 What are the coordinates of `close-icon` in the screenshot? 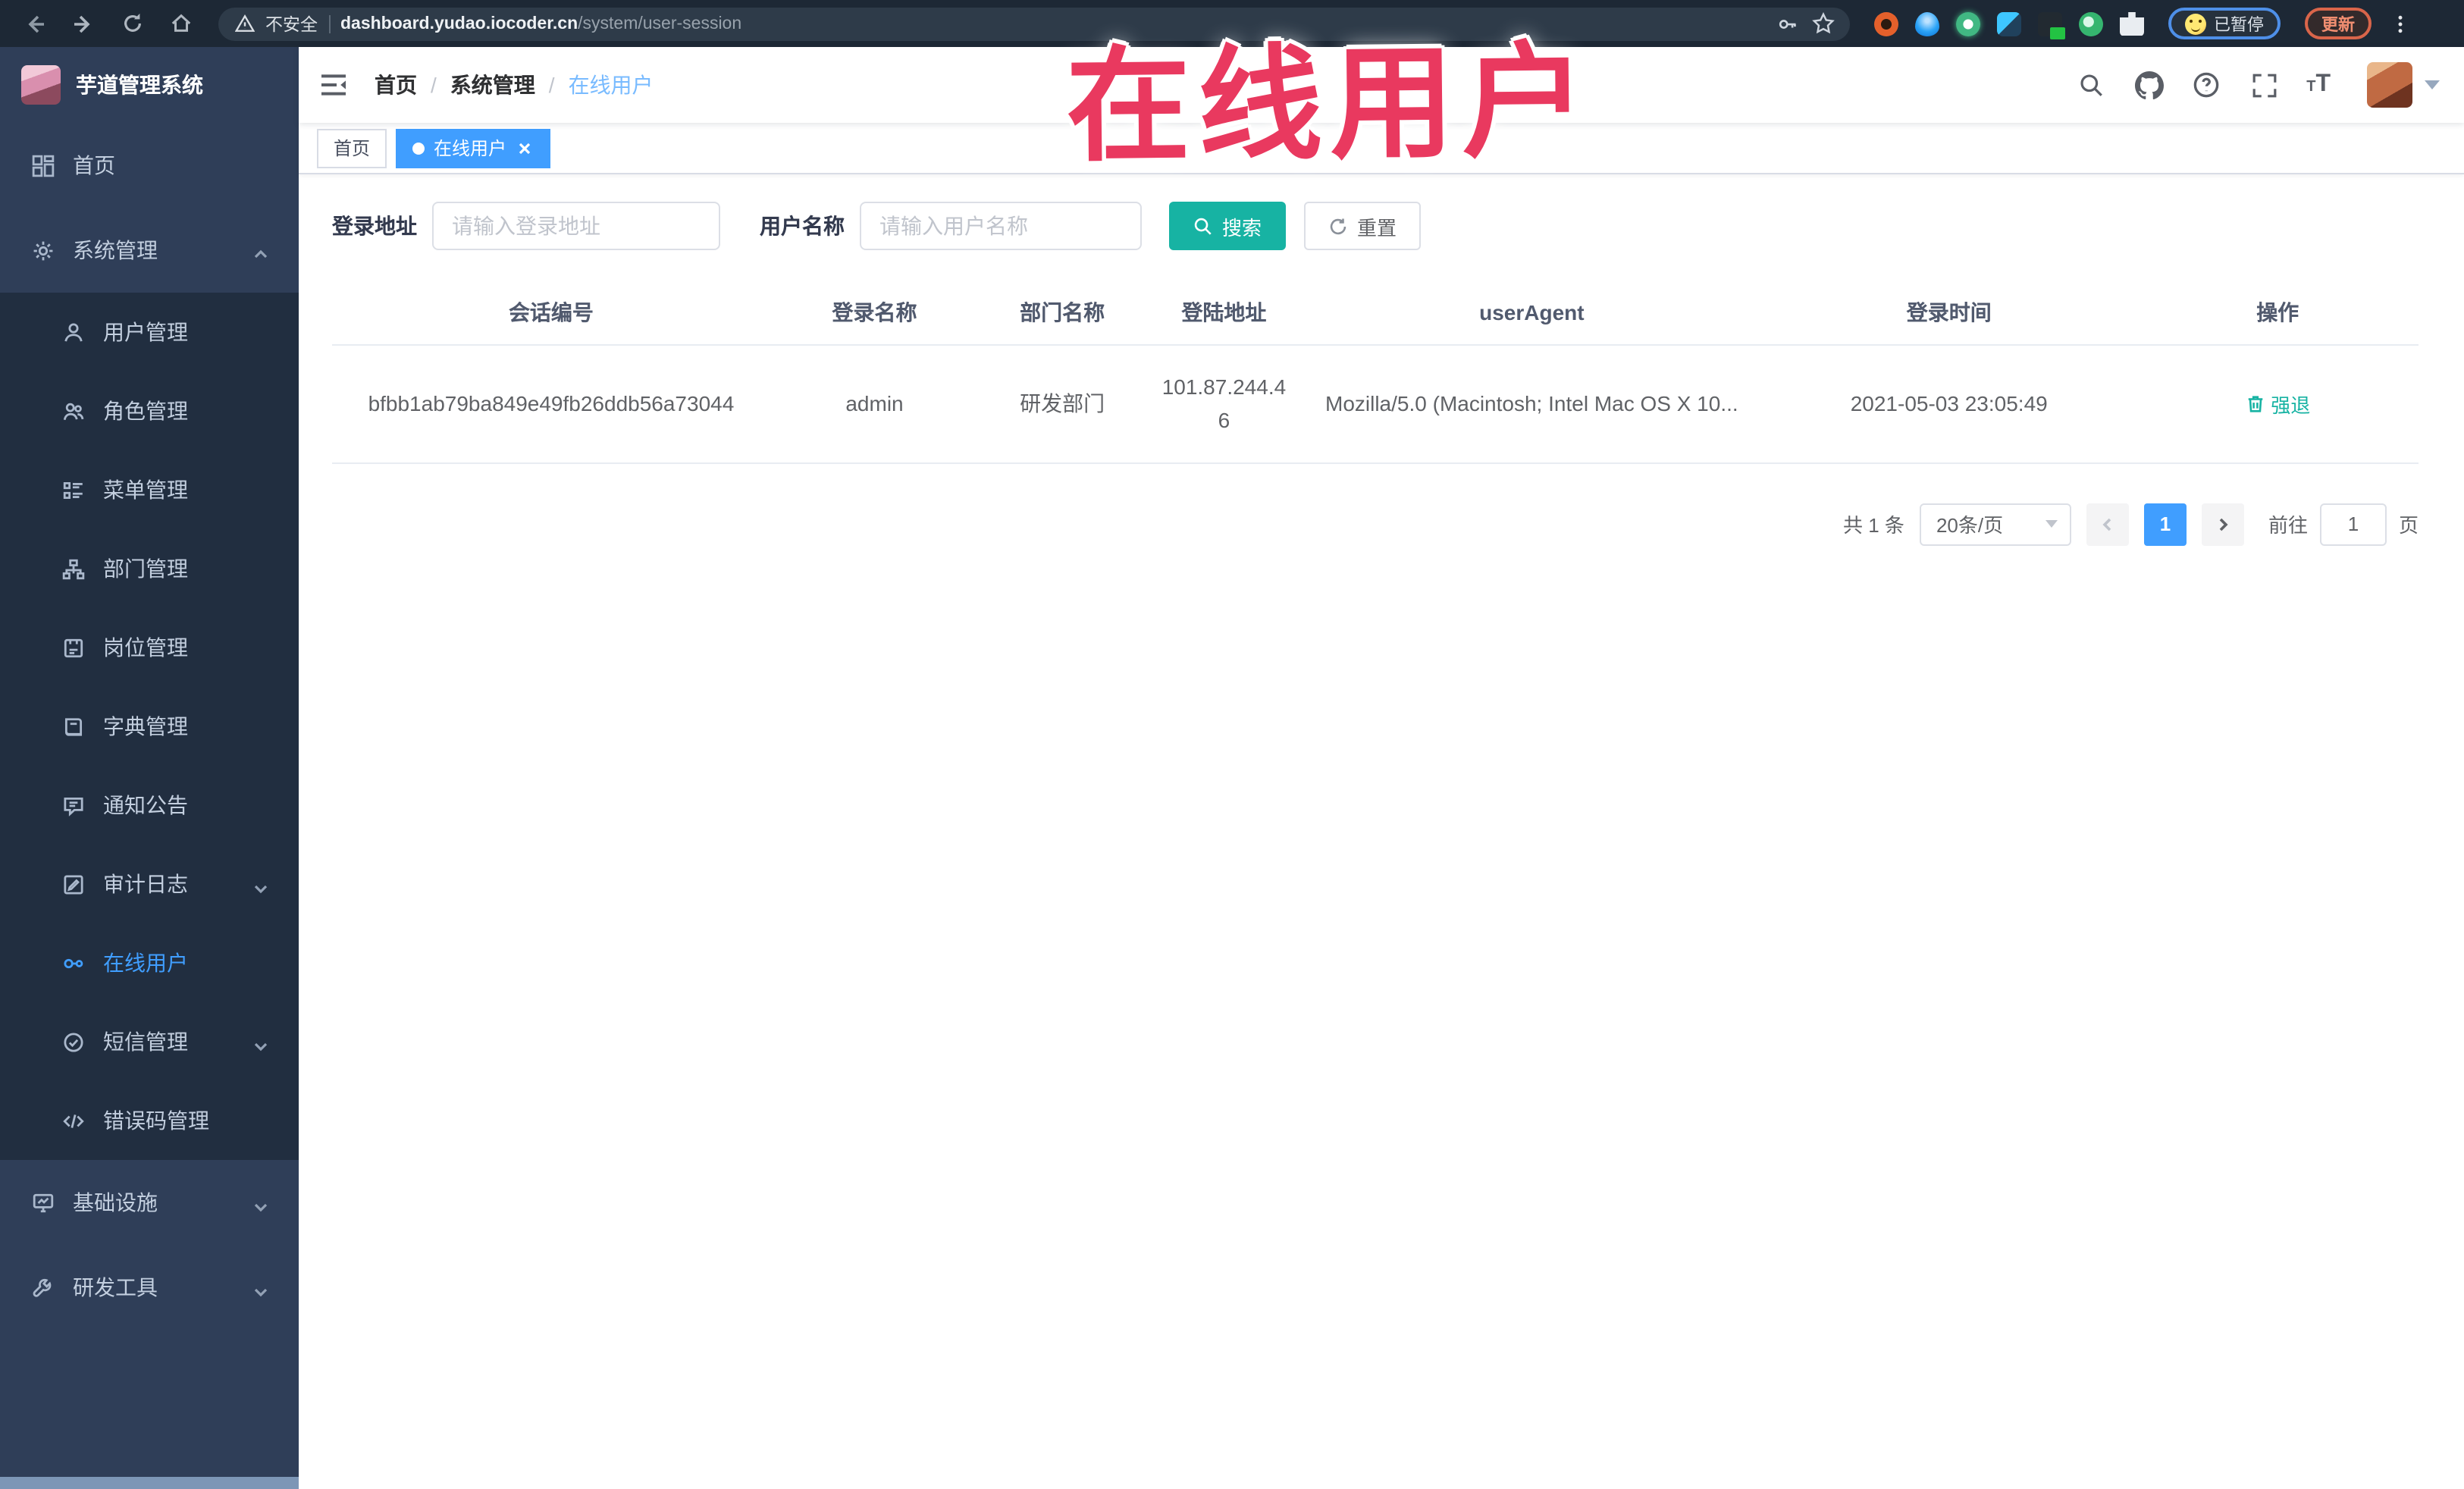 It's located at (525, 148).